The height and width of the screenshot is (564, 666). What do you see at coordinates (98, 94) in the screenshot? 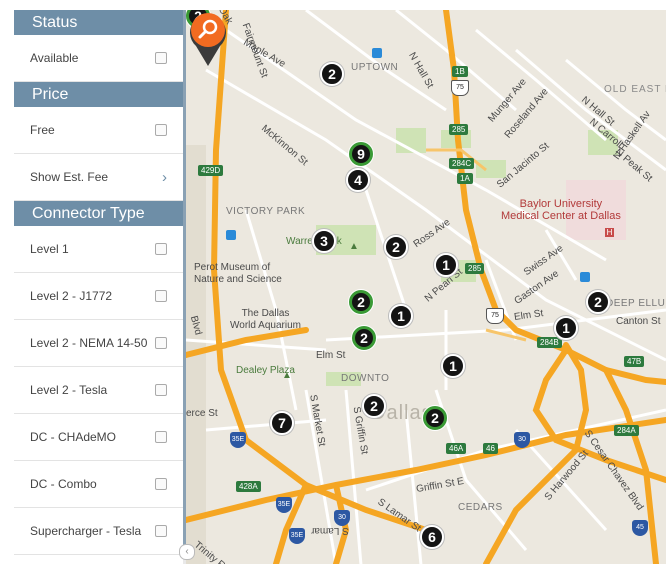
I see `price-section-header: Price` at bounding box center [98, 94].